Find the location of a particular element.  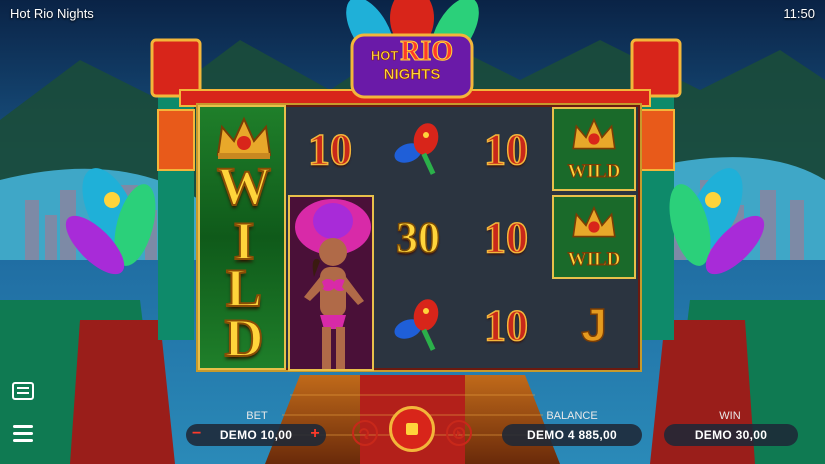

paytable-button is located at coordinates (23, 391).